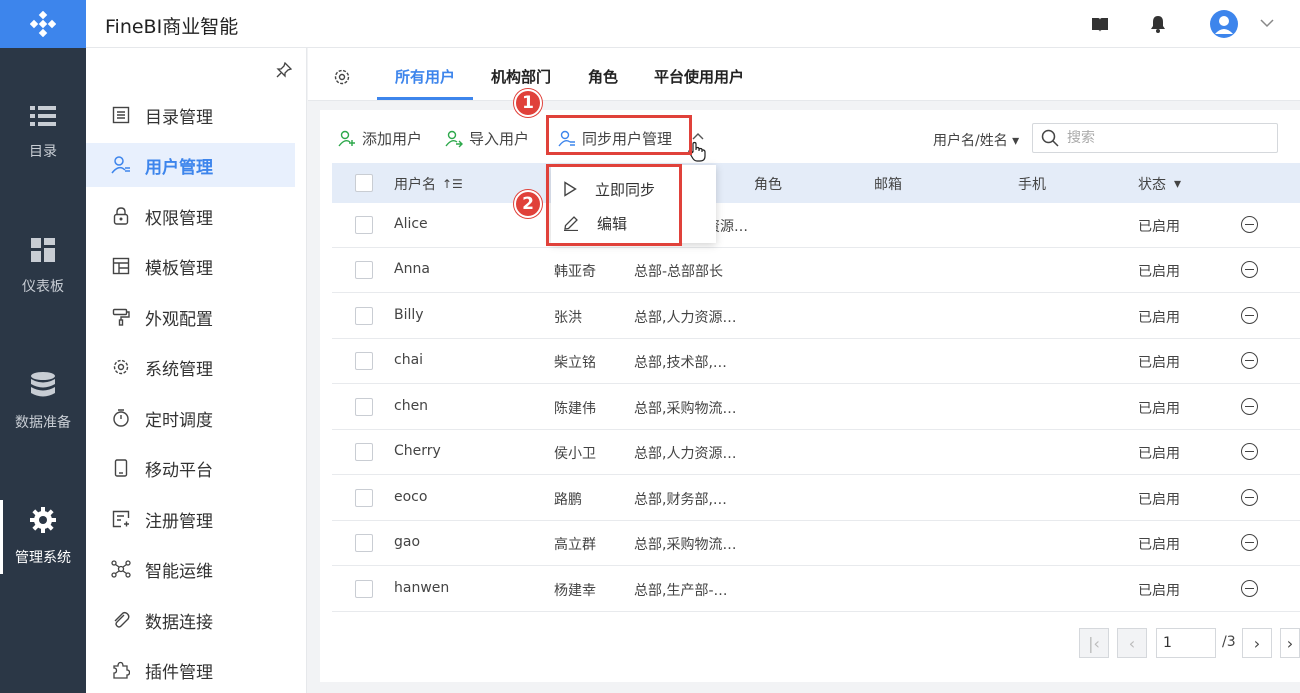 The height and width of the screenshot is (693, 1300). I want to click on rail-item-data-prep: 数据准备, so click(43, 402).